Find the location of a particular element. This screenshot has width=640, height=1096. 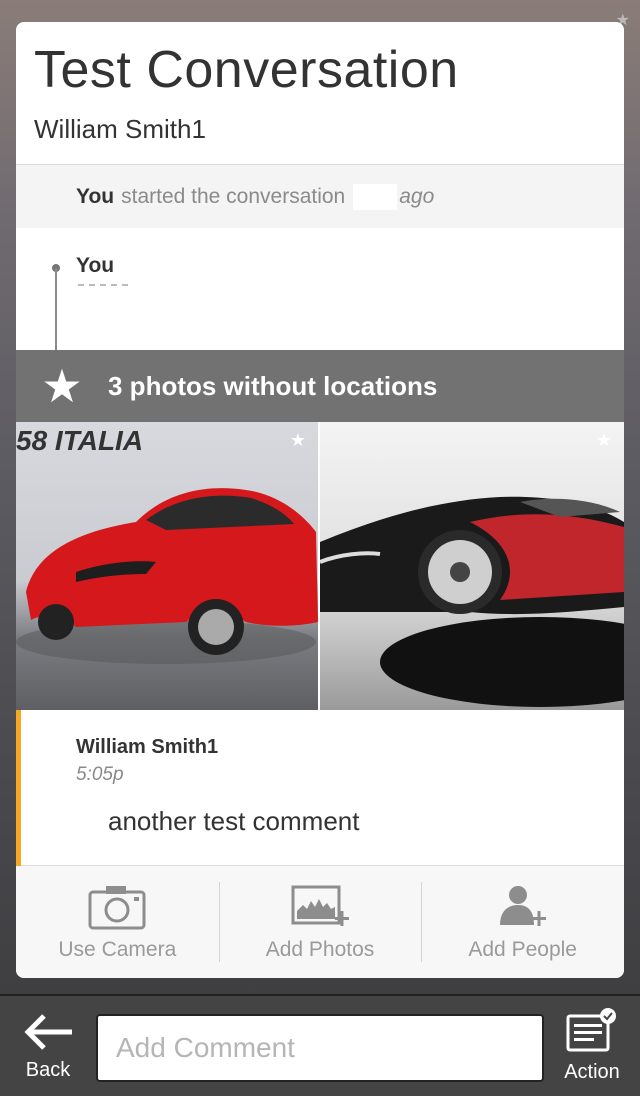

back-button: Back is located at coordinates (48, 1047).